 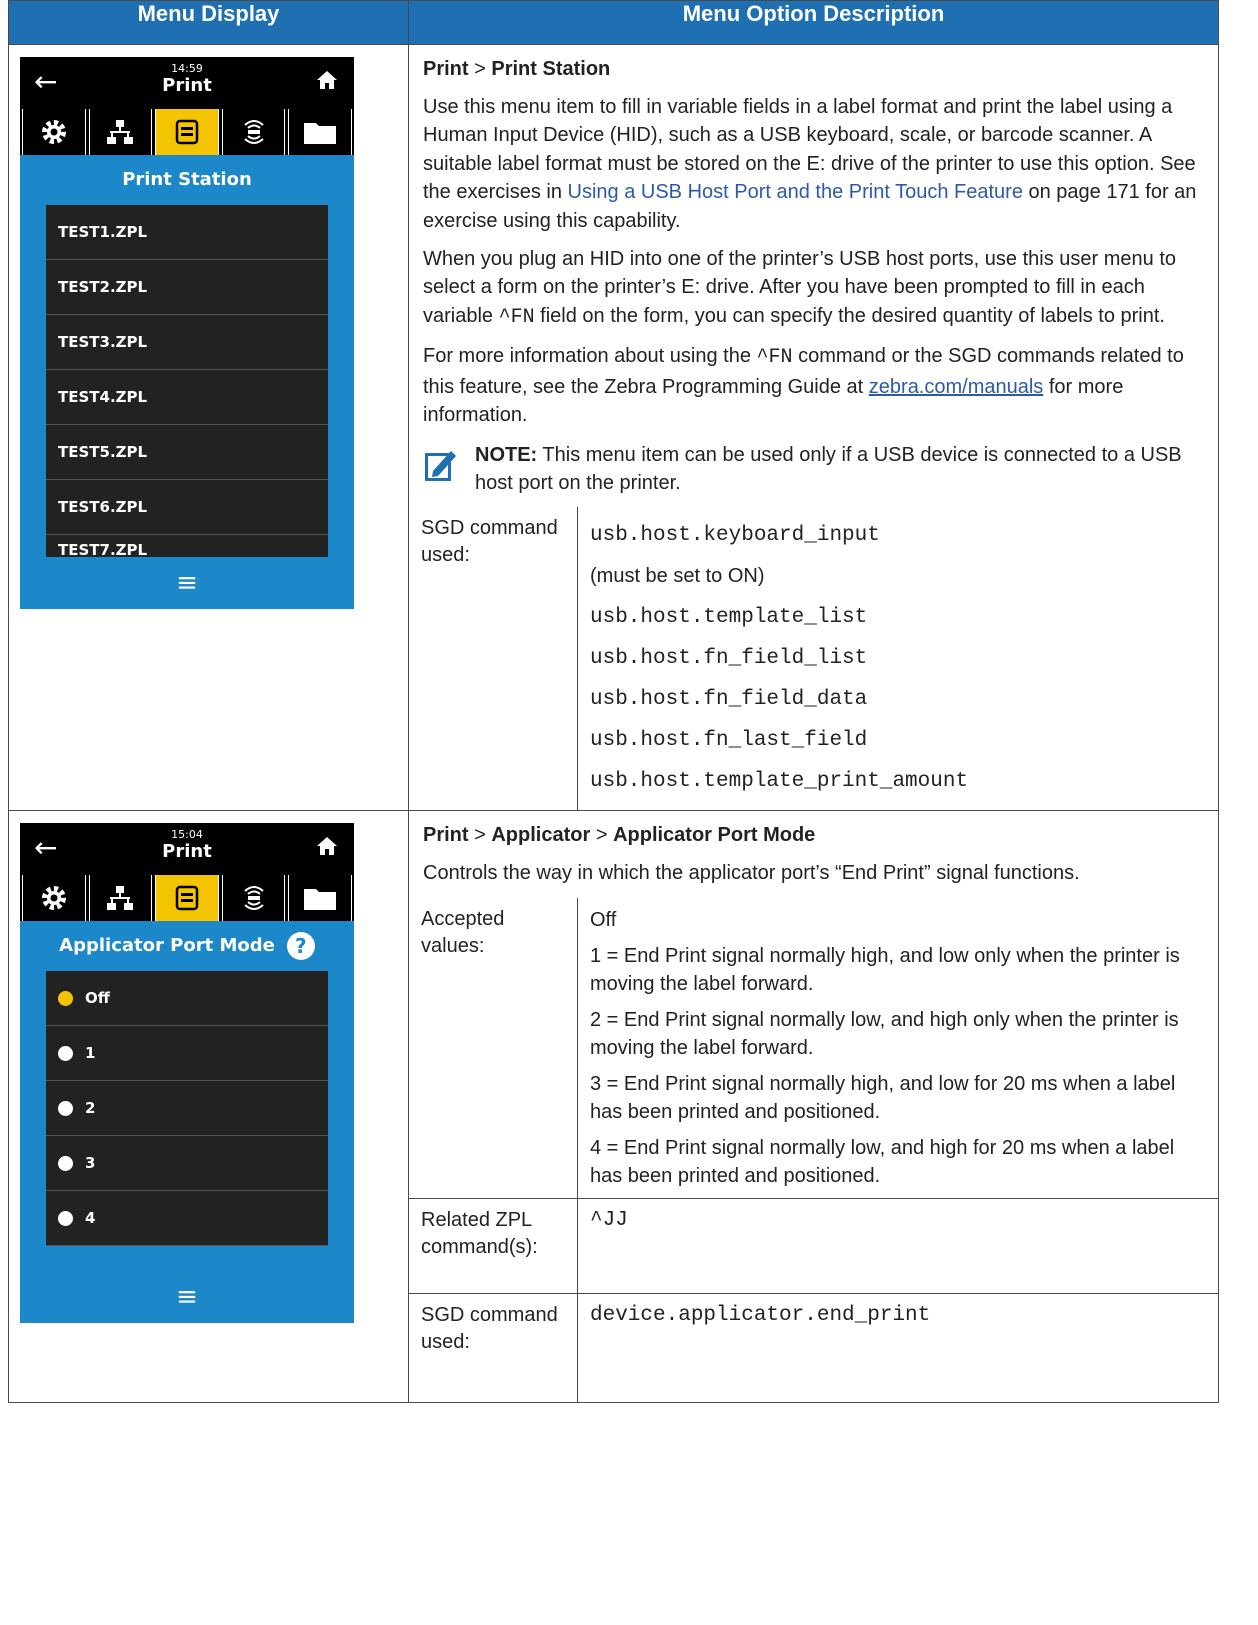 What do you see at coordinates (897, 1347) in the screenshot?
I see `sgd-value: device.applicator.end_print` at bounding box center [897, 1347].